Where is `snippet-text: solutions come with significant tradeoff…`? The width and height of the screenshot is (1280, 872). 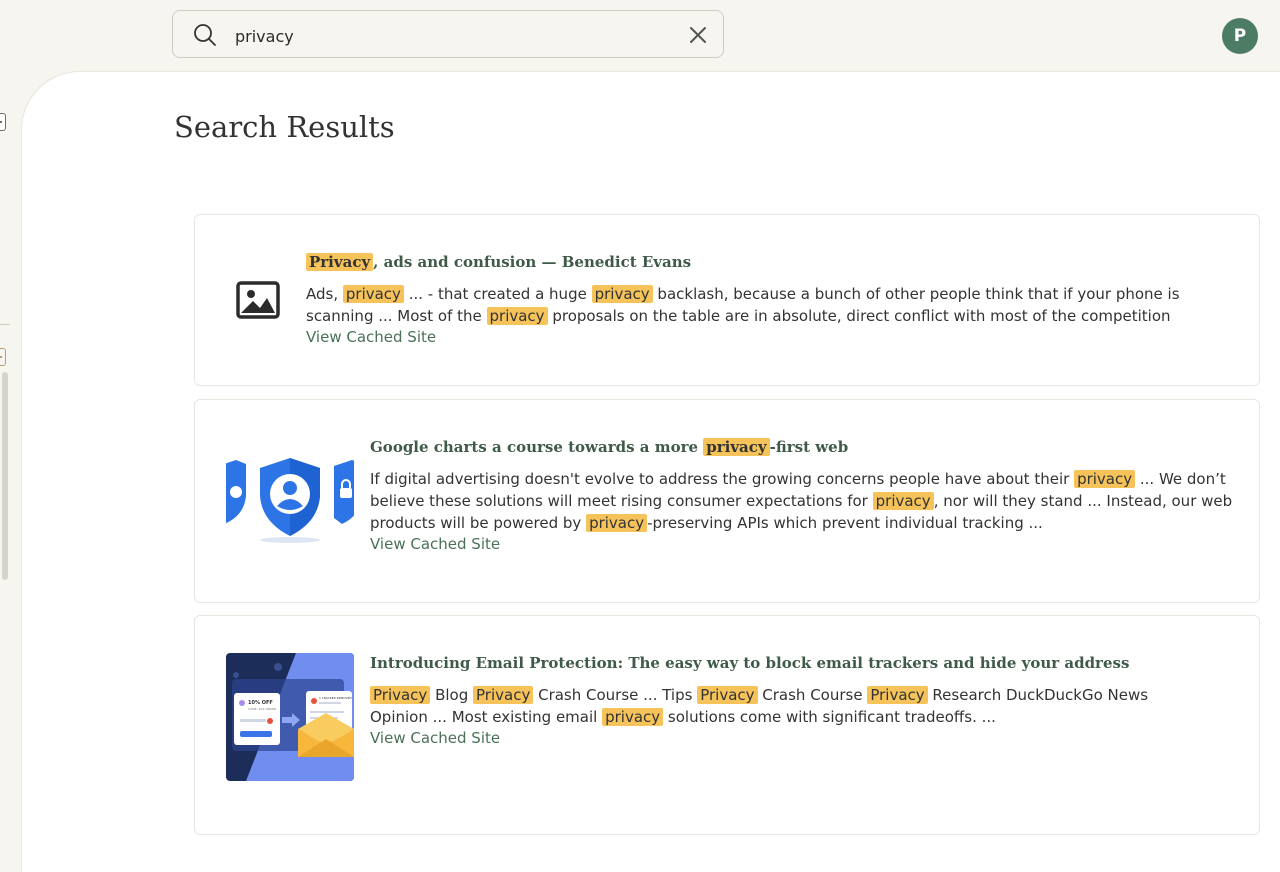
snippet-text: solutions come with significant tradeoff… is located at coordinates (829, 717).